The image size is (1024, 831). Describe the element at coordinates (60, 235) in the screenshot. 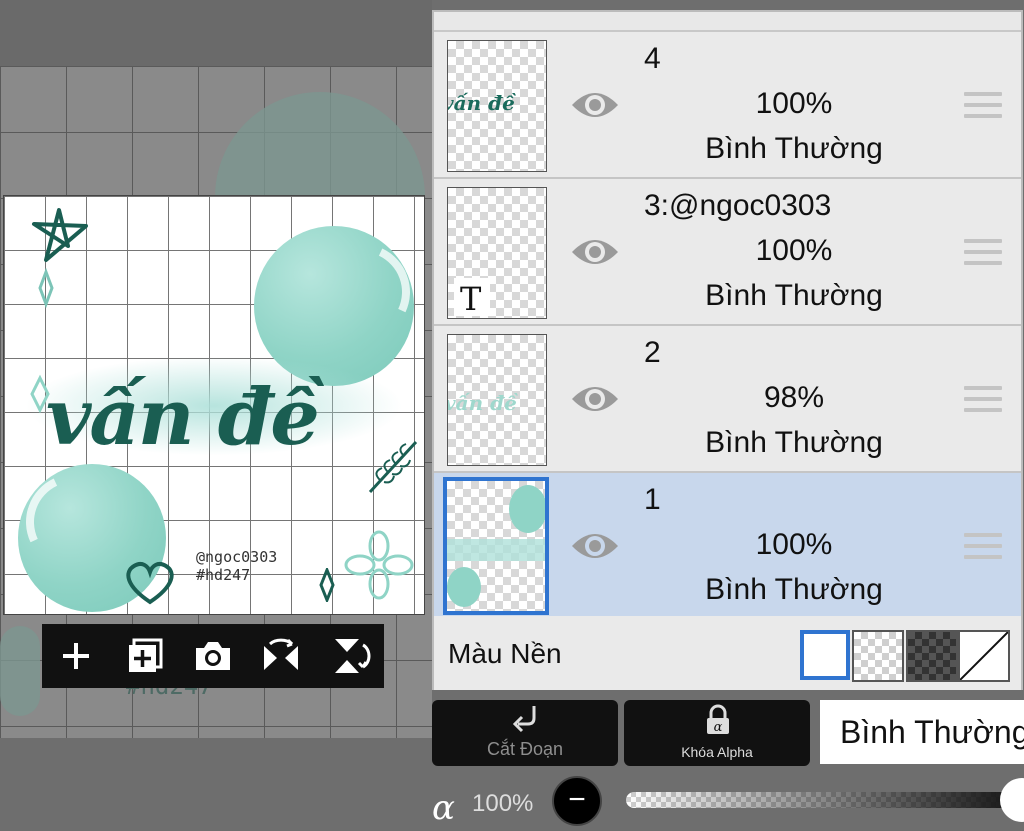

I see `star-icon` at that location.